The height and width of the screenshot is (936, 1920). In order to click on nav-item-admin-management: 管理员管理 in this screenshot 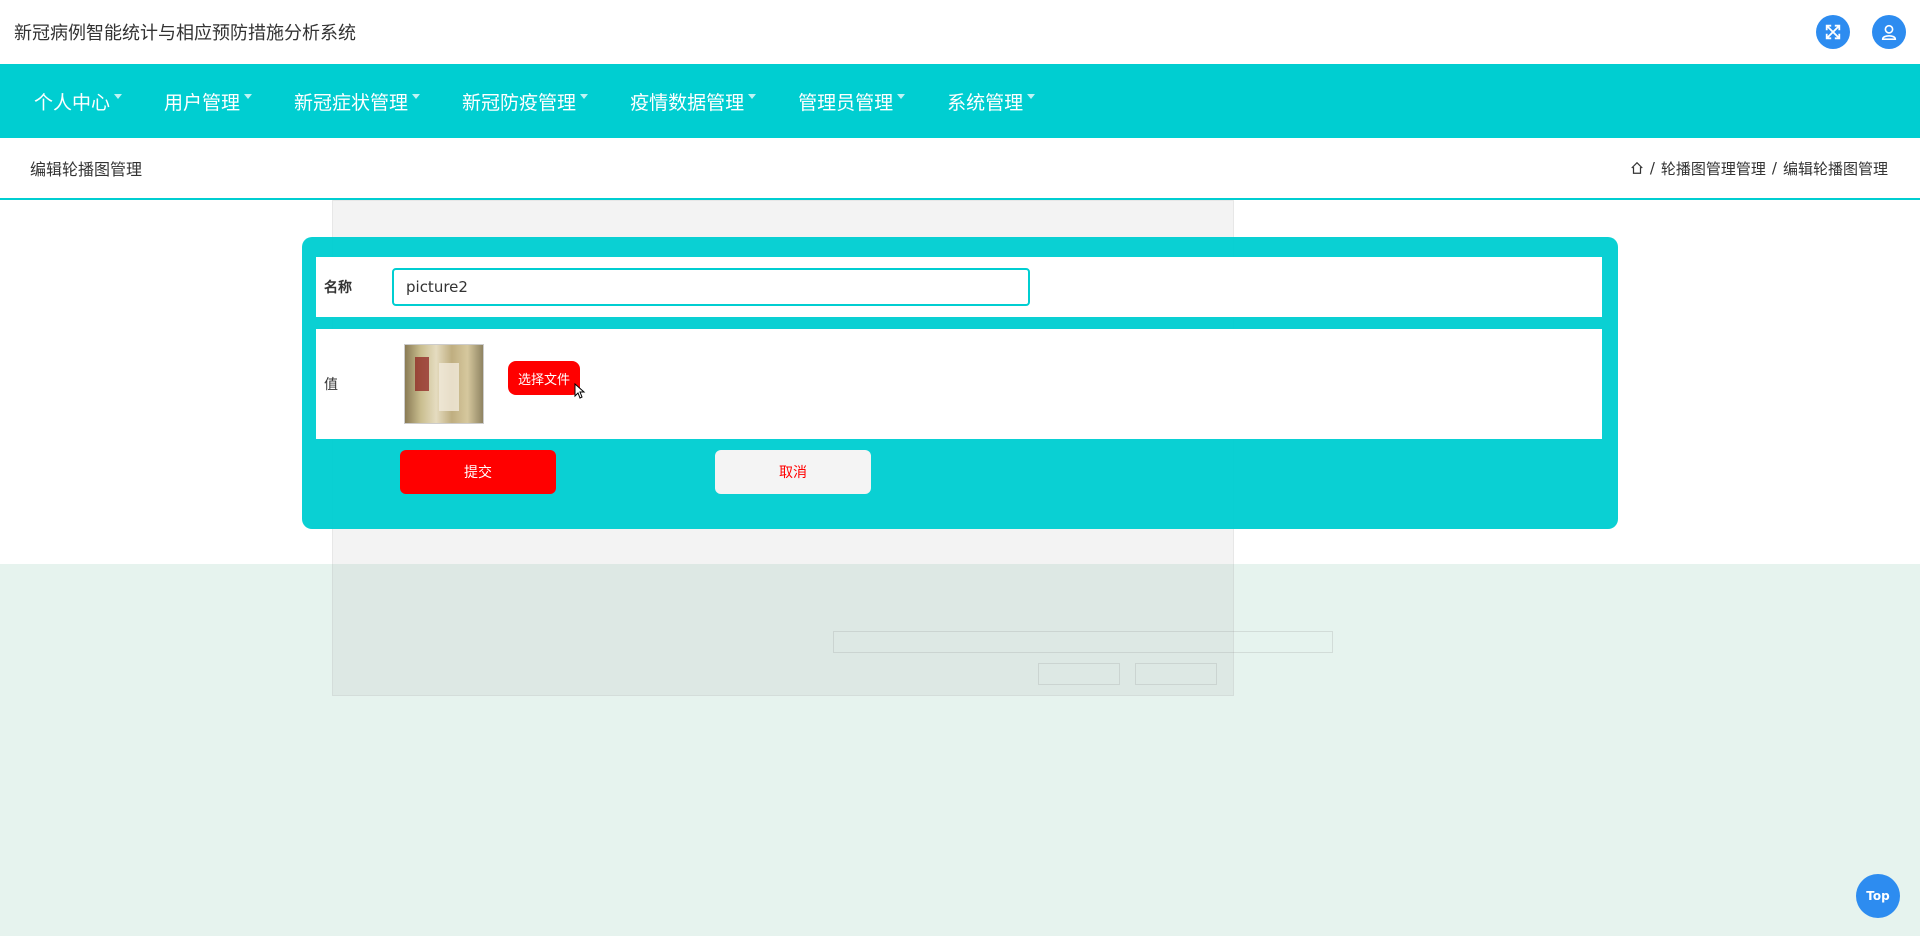, I will do `click(852, 101)`.